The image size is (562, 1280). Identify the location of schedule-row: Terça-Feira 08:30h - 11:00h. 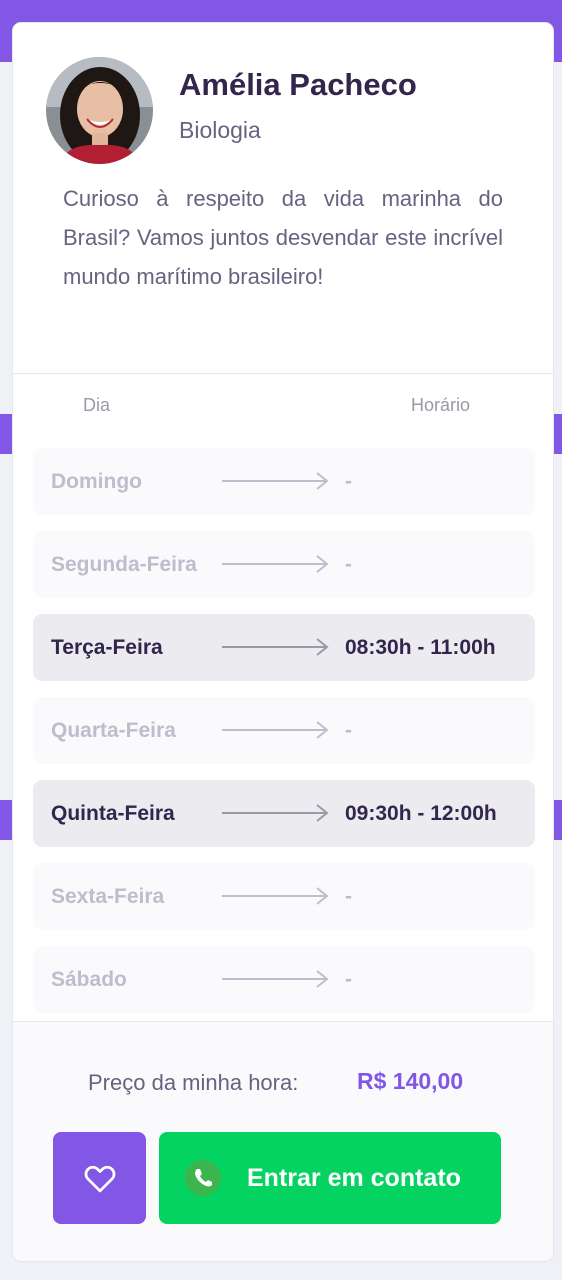
(284, 647).